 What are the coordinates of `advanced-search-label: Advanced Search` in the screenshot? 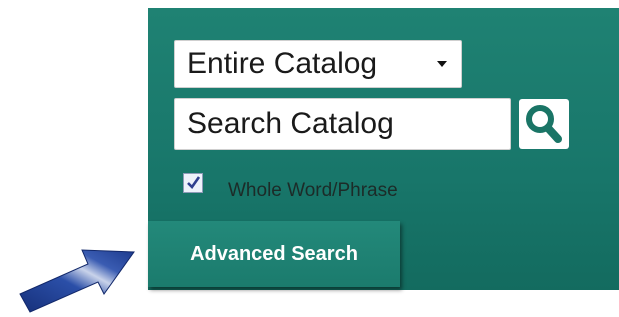 It's located at (274, 253).